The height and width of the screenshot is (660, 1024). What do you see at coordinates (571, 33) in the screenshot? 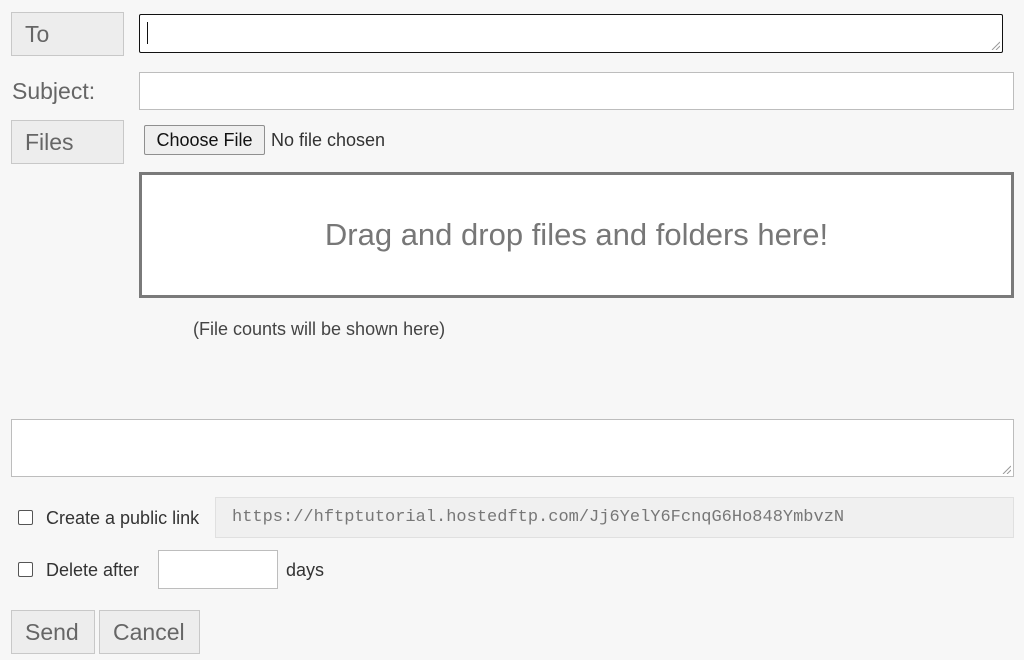
I see `to-field` at bounding box center [571, 33].